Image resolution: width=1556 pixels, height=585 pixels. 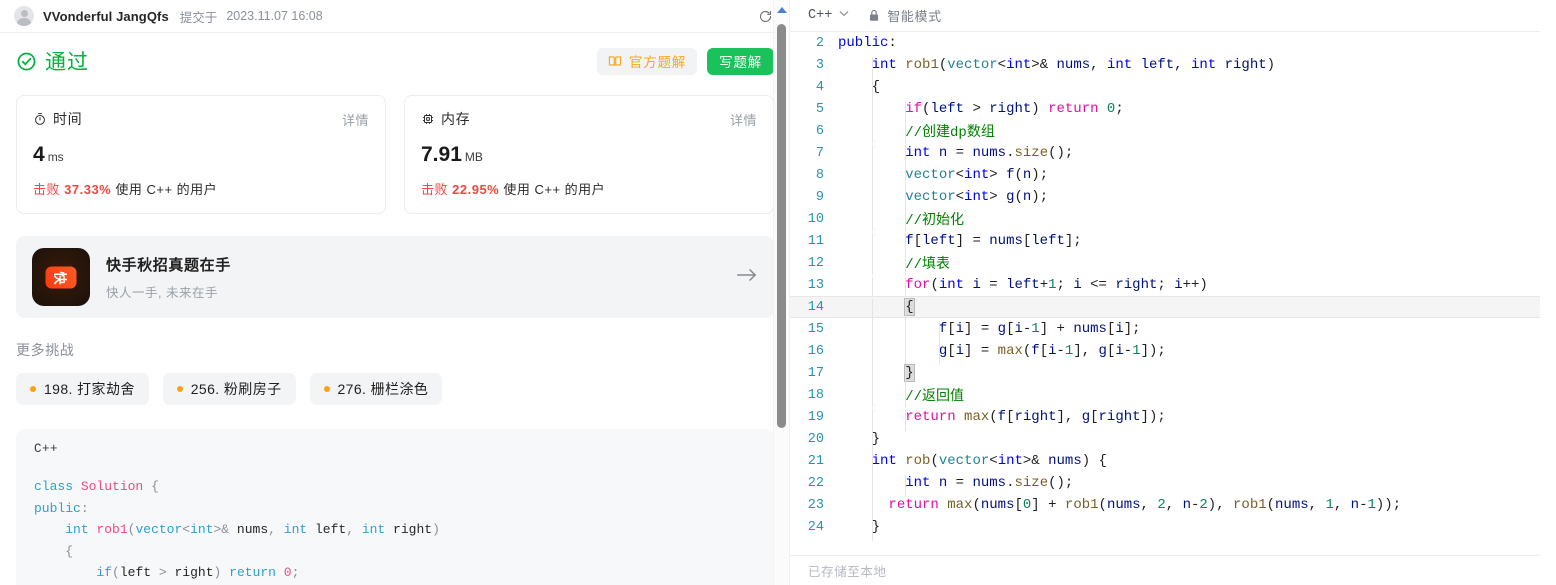 I want to click on editor-line: 7 int n = nums.size();, so click(x=1165, y=154).